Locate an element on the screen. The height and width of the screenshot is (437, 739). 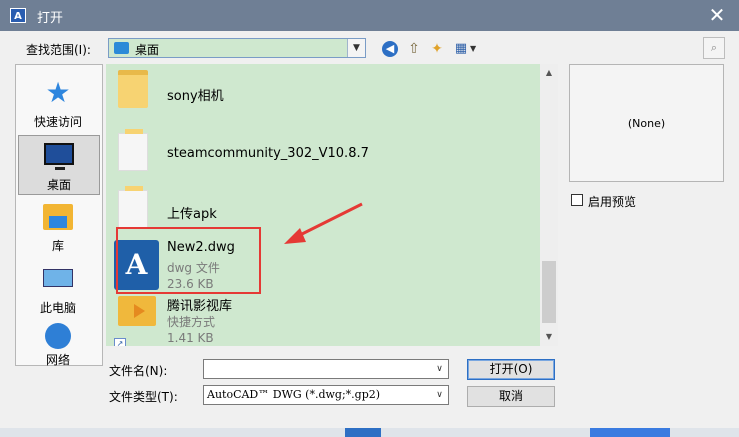
shortcut-arrow-icon: ↗ is located at coordinates (120, 342).